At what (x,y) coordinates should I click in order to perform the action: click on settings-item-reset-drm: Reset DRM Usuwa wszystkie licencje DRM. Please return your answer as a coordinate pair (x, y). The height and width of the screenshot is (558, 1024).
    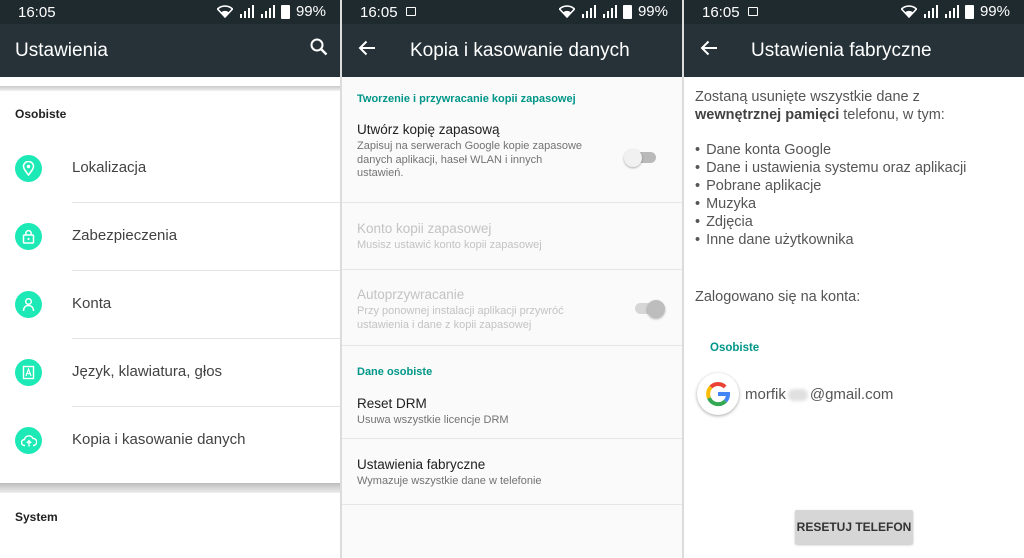
    Looking at the image, I should click on (512, 408).